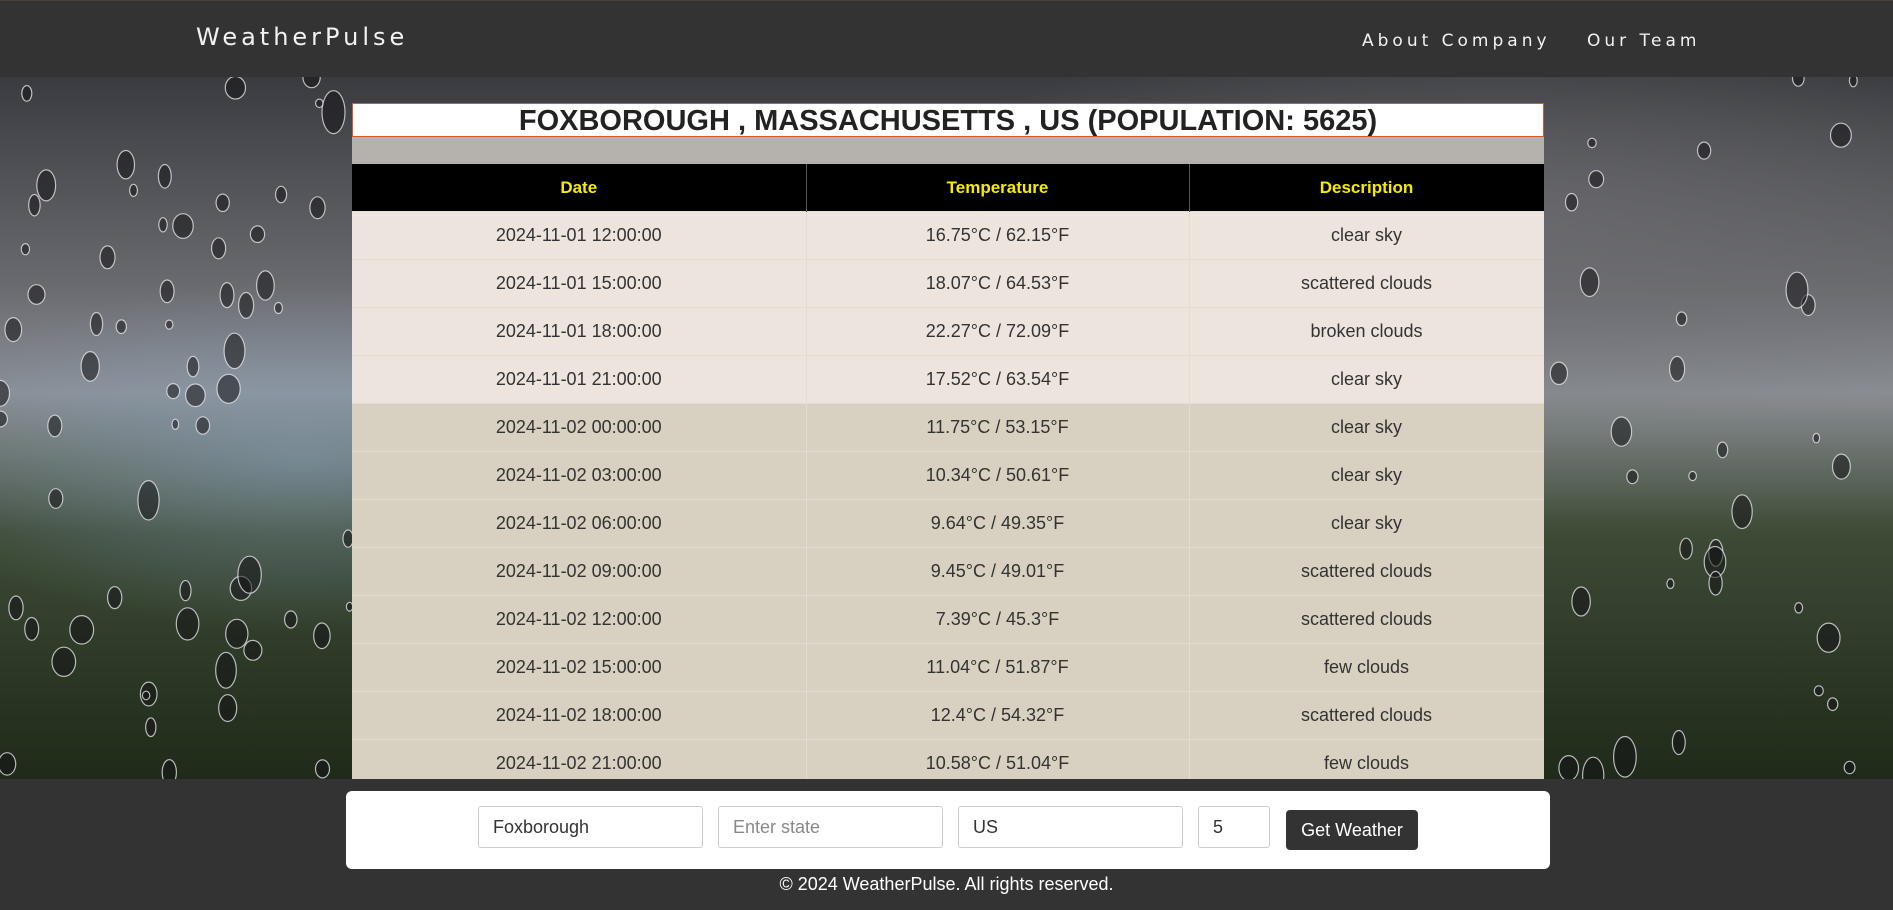 The width and height of the screenshot is (1893, 910). Describe the element at coordinates (1070, 827) in the screenshot. I see `country-input` at that location.